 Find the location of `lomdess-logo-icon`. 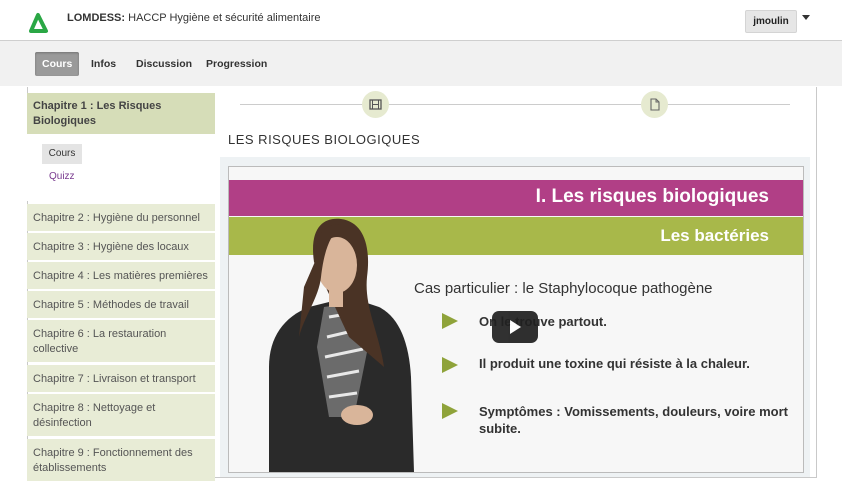

lomdess-logo-icon is located at coordinates (38, 23).